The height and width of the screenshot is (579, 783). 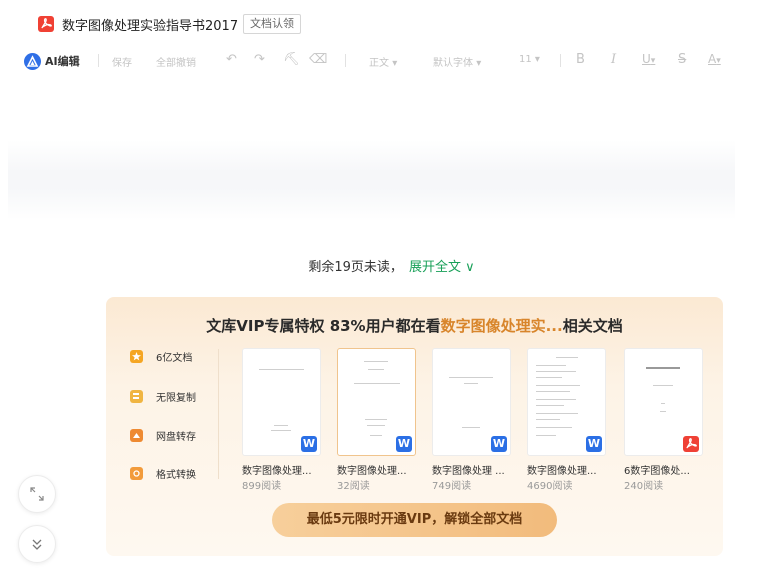 I want to click on underline-button: U▾, so click(x=648, y=59).